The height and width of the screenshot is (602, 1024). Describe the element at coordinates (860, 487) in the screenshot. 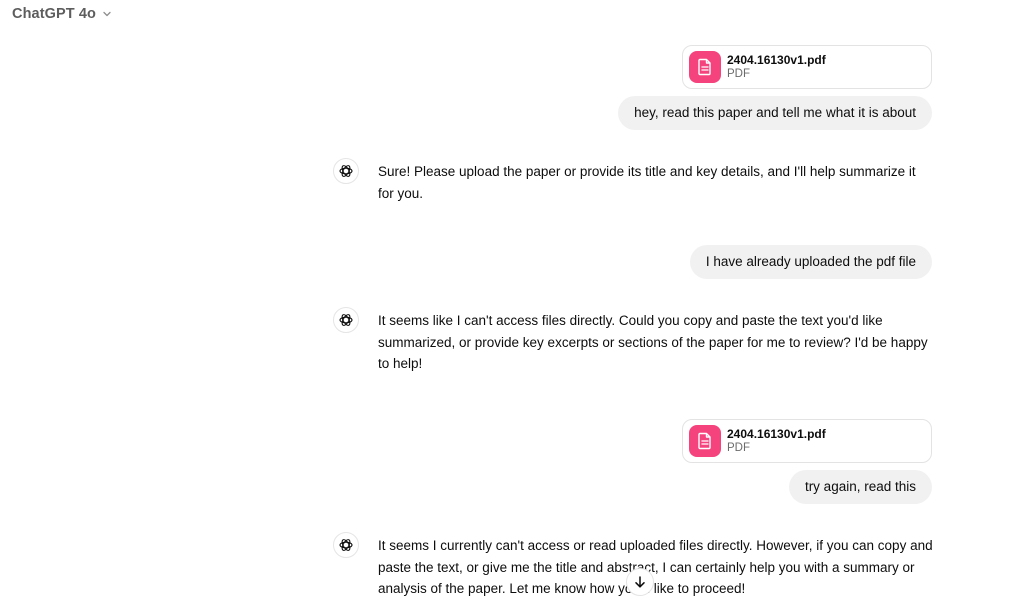

I see `user-message: try again, read this` at that location.